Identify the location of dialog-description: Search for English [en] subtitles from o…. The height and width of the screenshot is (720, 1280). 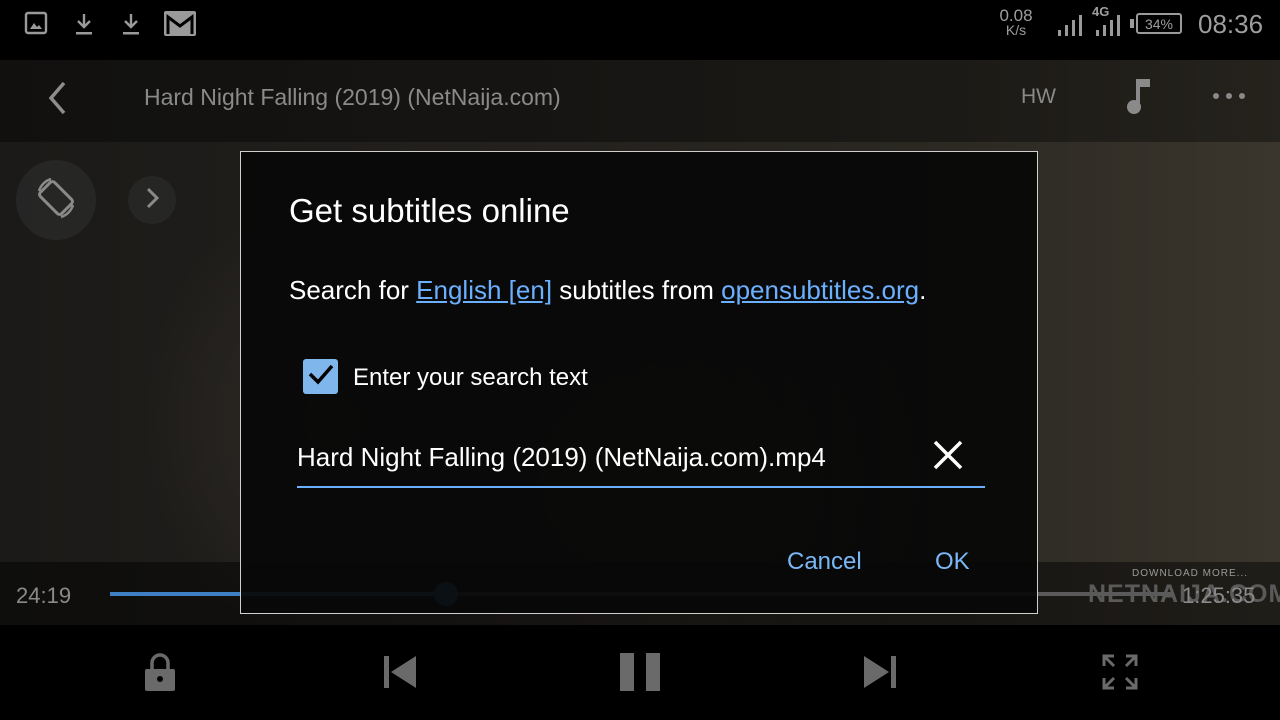
(607, 290).